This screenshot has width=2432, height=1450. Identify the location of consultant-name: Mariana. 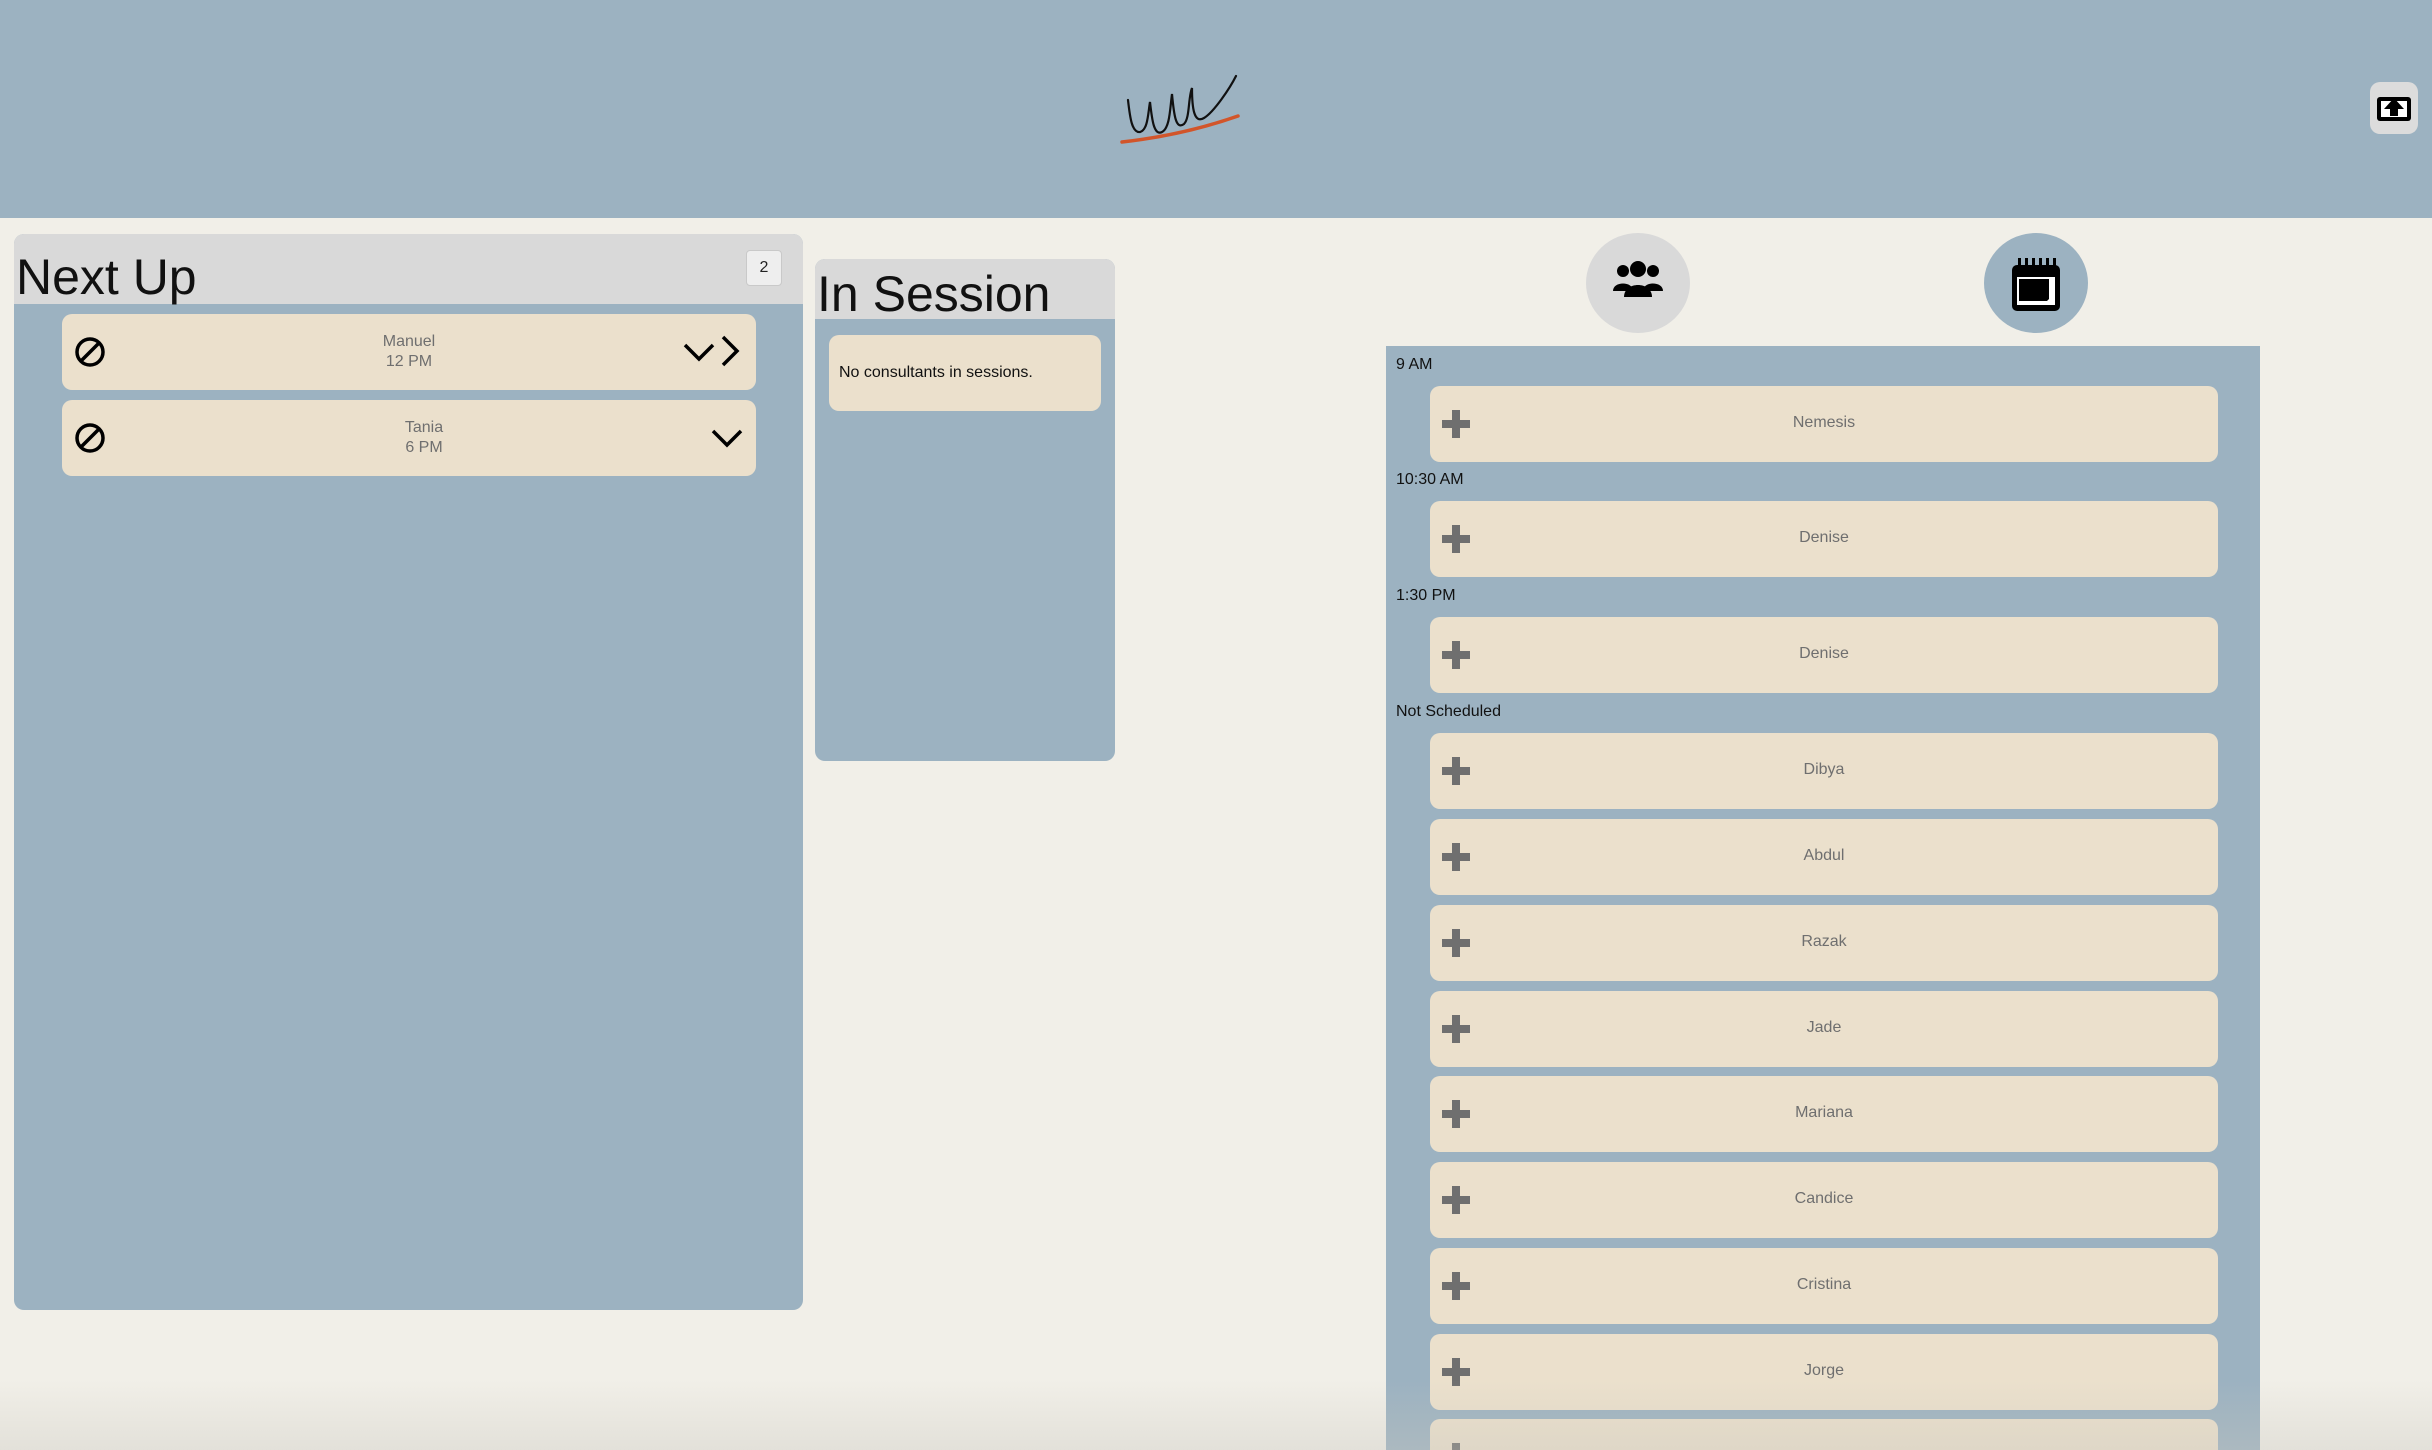
(1824, 1112).